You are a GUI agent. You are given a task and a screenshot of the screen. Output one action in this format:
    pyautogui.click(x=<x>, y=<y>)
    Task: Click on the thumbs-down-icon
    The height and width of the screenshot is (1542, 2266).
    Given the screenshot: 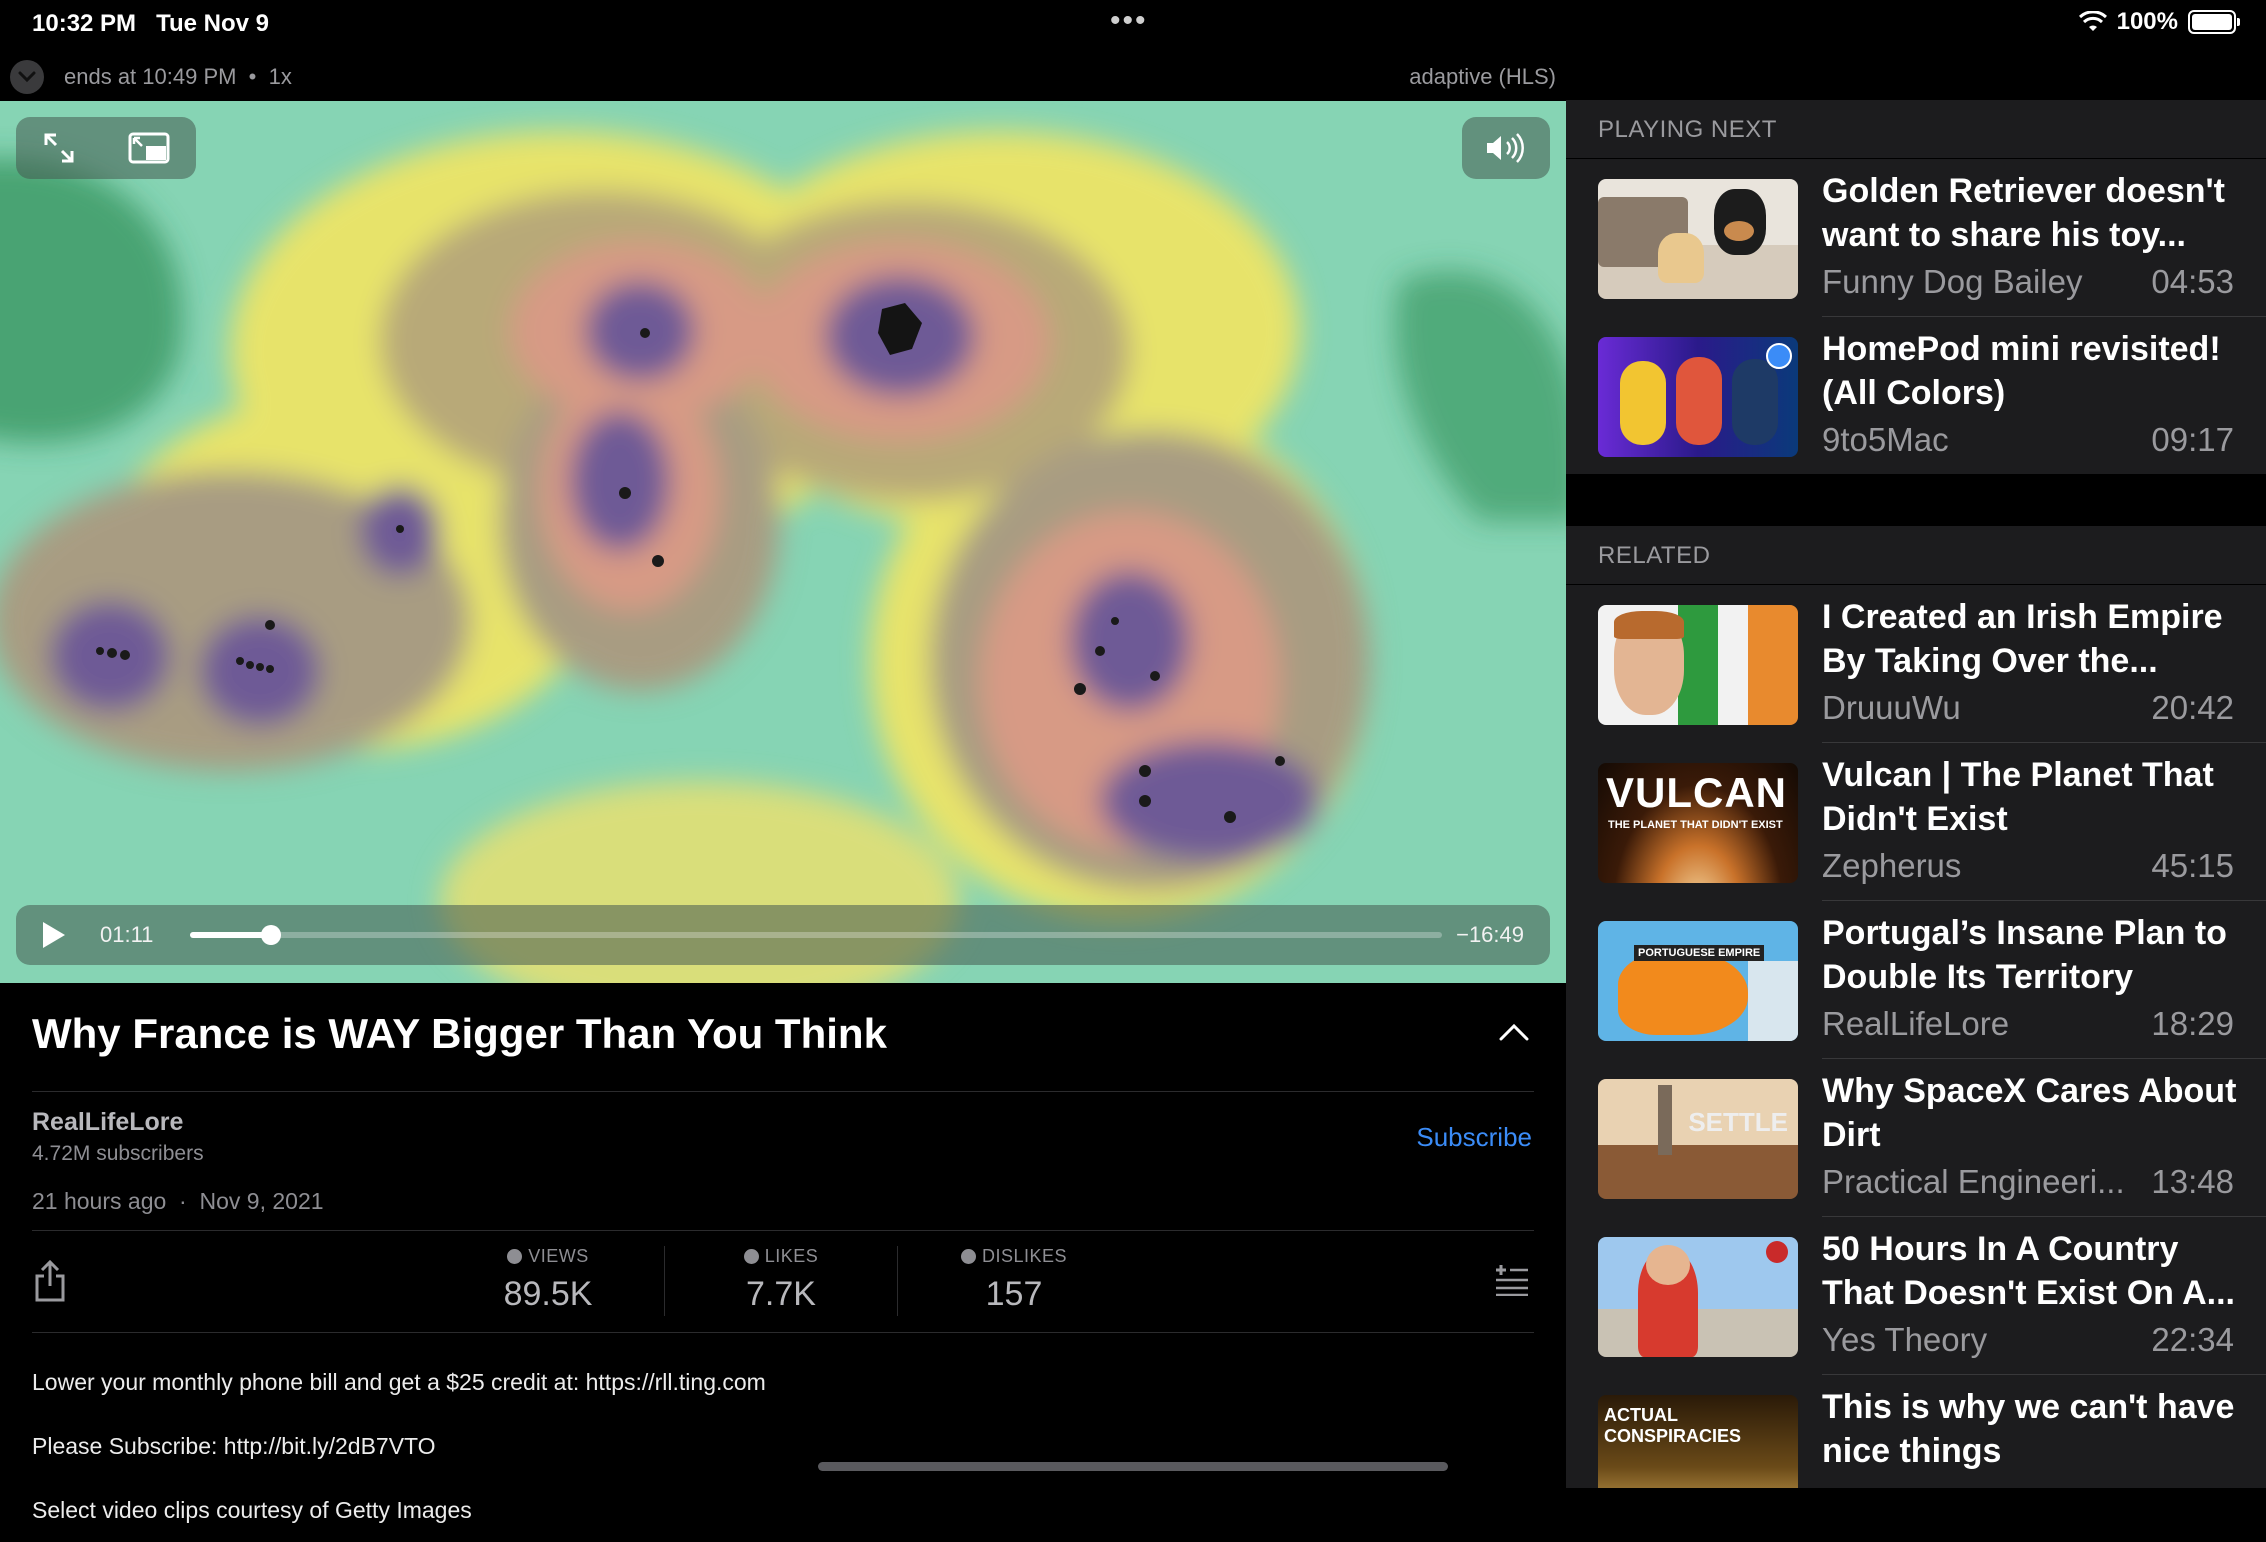 What is the action you would take?
    pyautogui.click(x=968, y=1256)
    